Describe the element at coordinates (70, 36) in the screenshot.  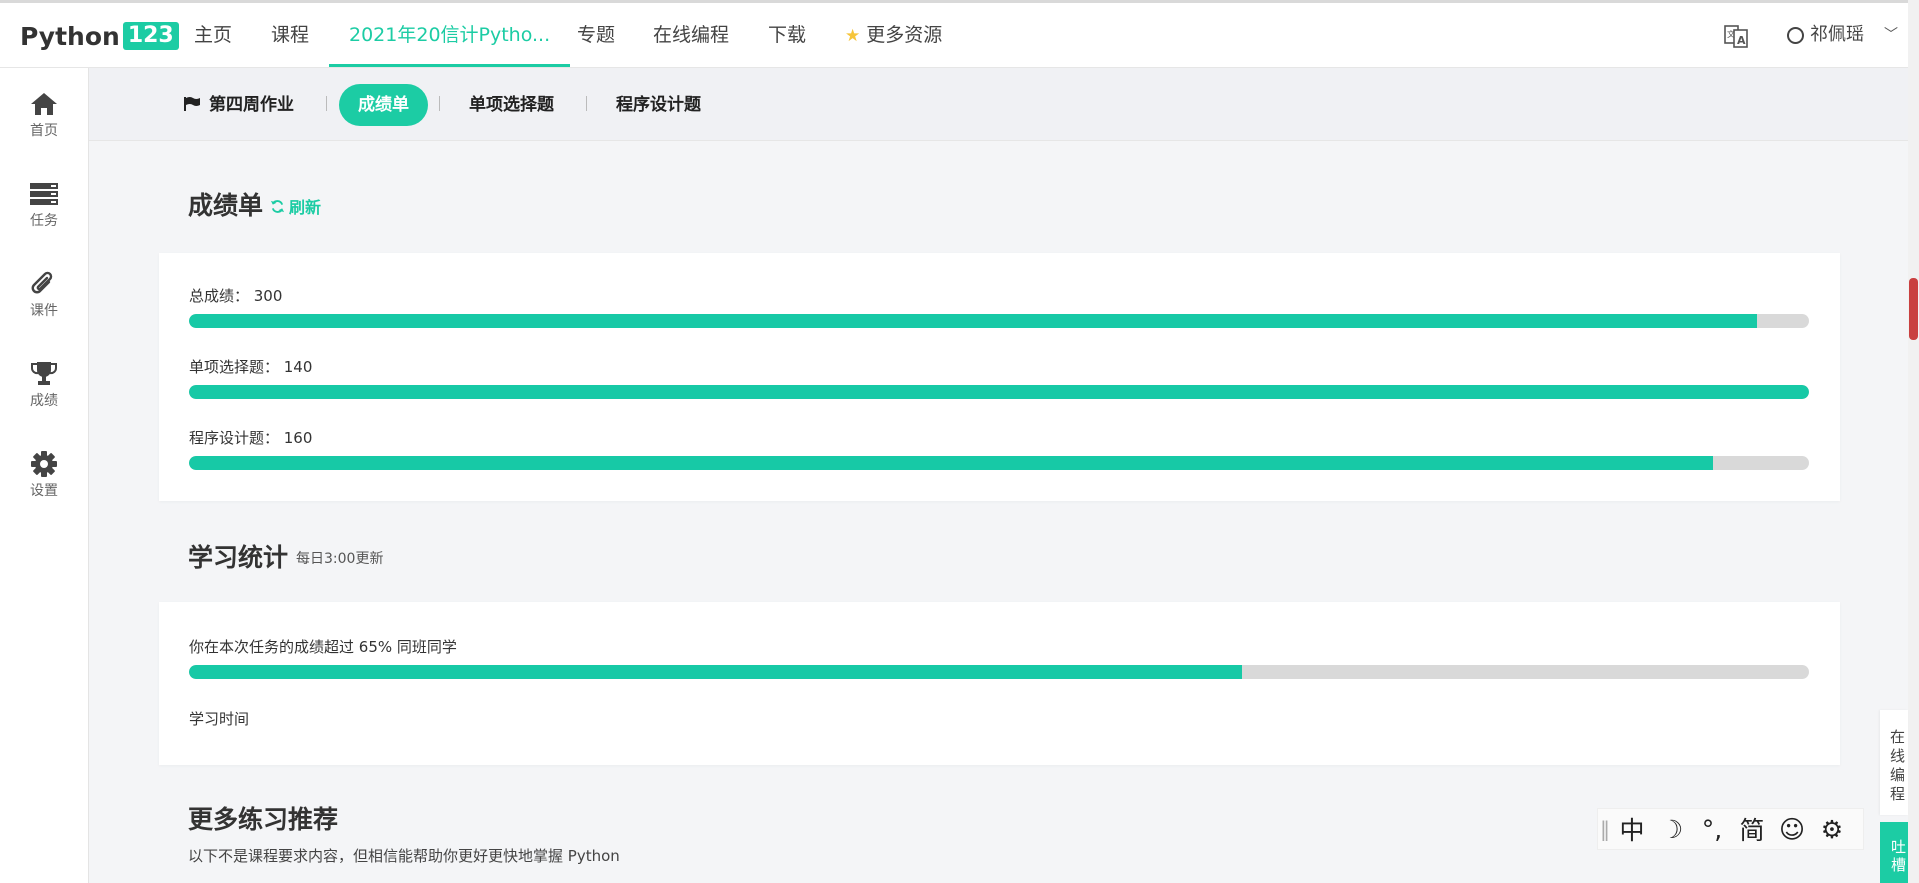
I see `logo-text: Python` at that location.